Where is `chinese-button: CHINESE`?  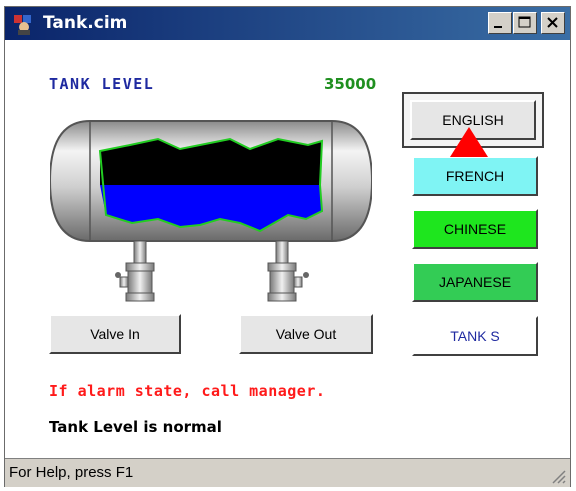
chinese-button: CHINESE is located at coordinates (475, 229).